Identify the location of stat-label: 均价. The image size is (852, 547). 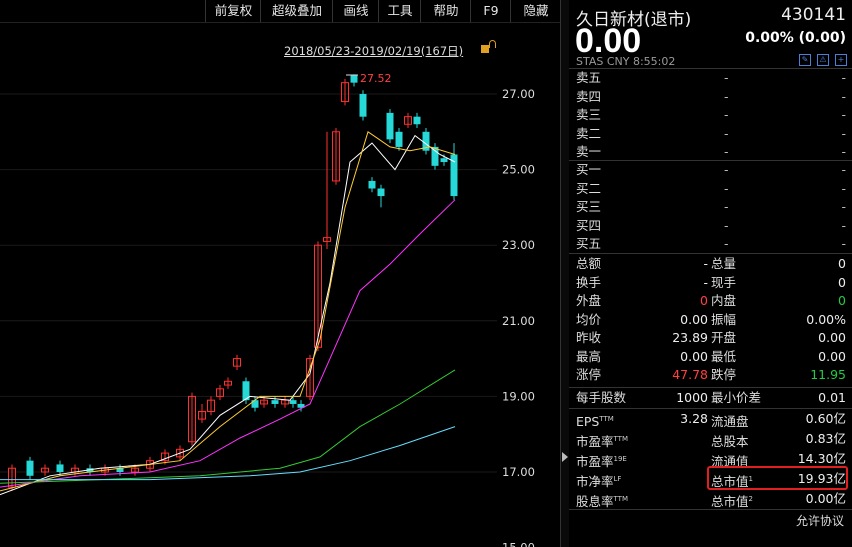
(589, 319).